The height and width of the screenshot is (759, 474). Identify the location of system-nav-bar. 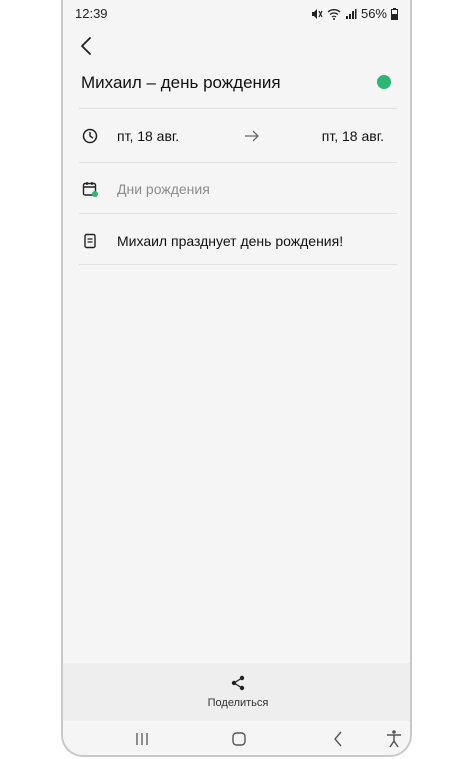
(236, 738).